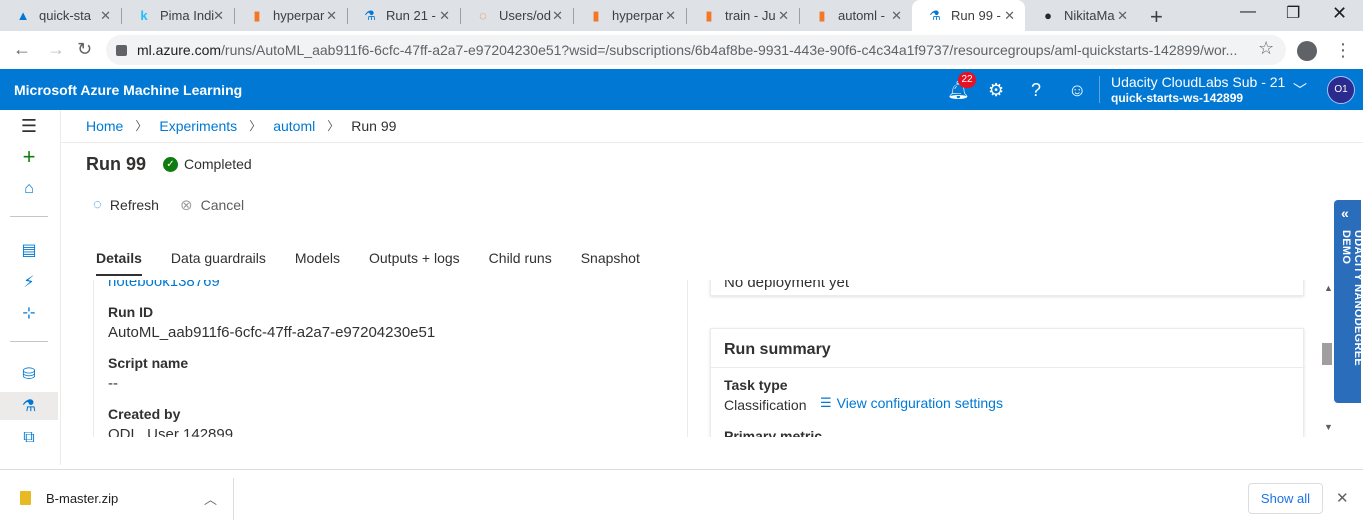 The height and width of the screenshot is (528, 1363). What do you see at coordinates (1077, 90) in the screenshot?
I see `feedback-smiley-icon: ☺` at bounding box center [1077, 90].